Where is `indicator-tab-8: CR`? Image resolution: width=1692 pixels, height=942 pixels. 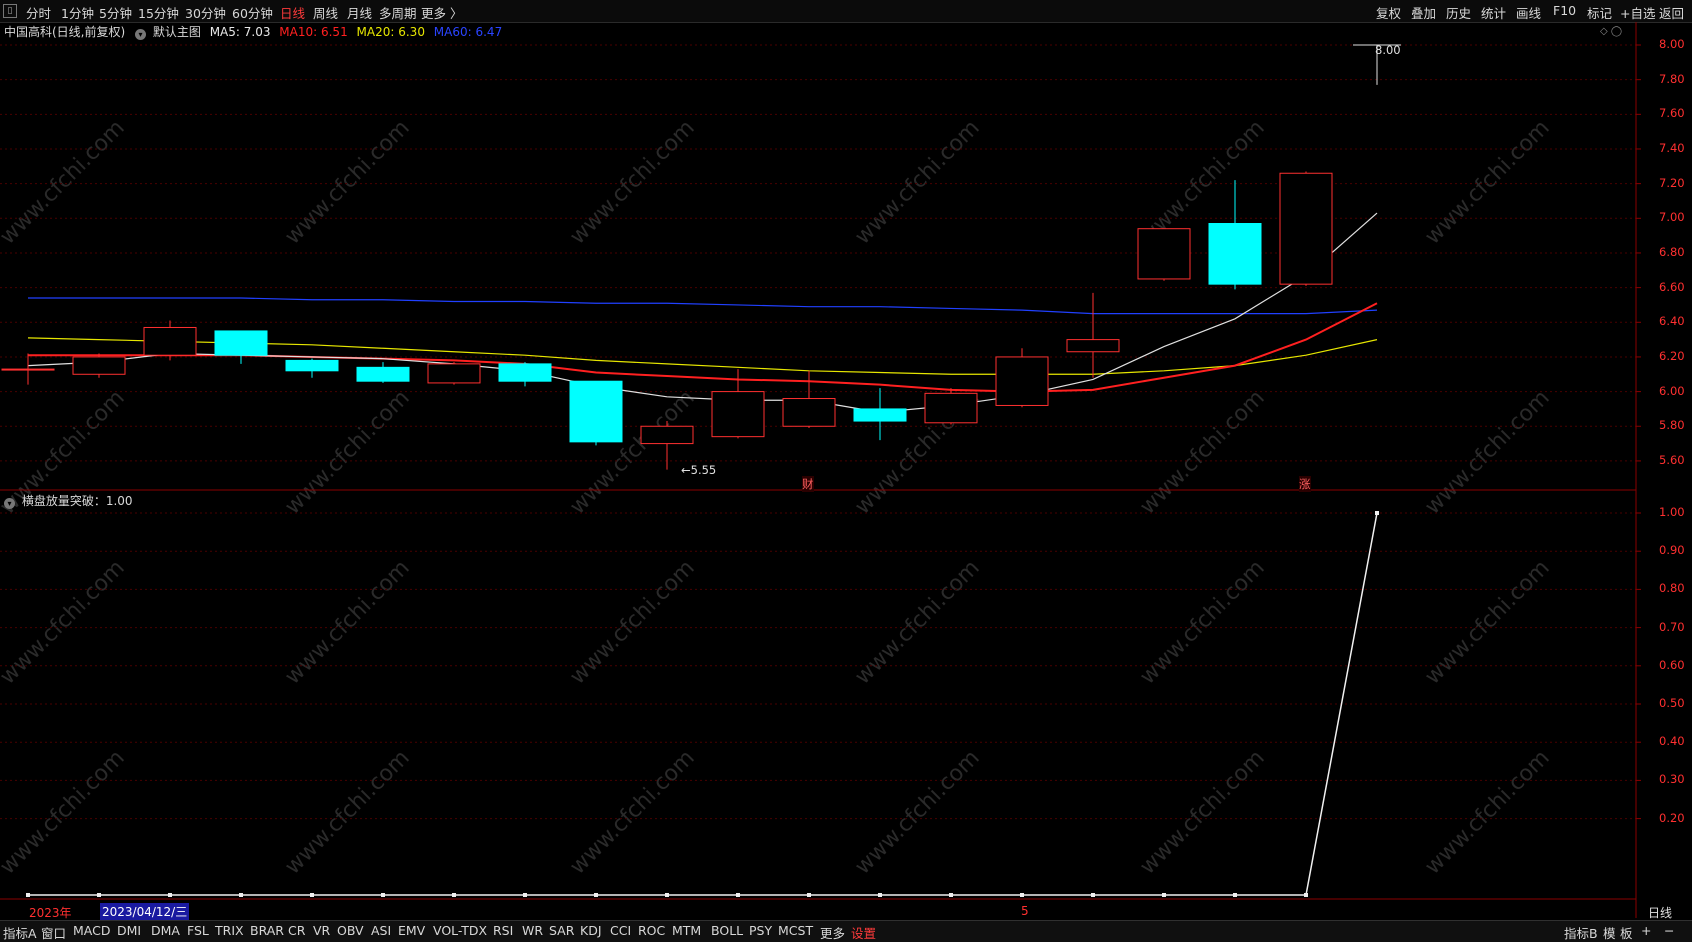
indicator-tab-8: CR is located at coordinates (296, 930).